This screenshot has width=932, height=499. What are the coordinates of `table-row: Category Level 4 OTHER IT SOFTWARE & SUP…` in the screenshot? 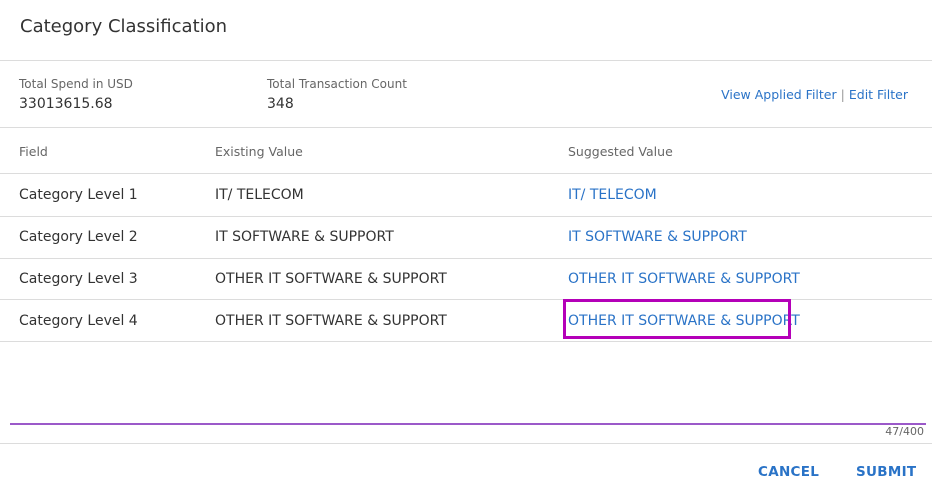 It's located at (466, 321).